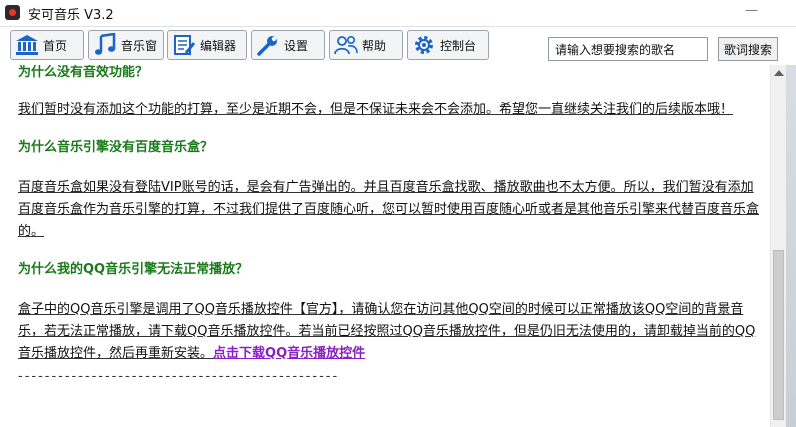 Image resolution: width=796 pixels, height=427 pixels. Describe the element at coordinates (779, 73) in the screenshot. I see `scroll-up-icon` at that location.